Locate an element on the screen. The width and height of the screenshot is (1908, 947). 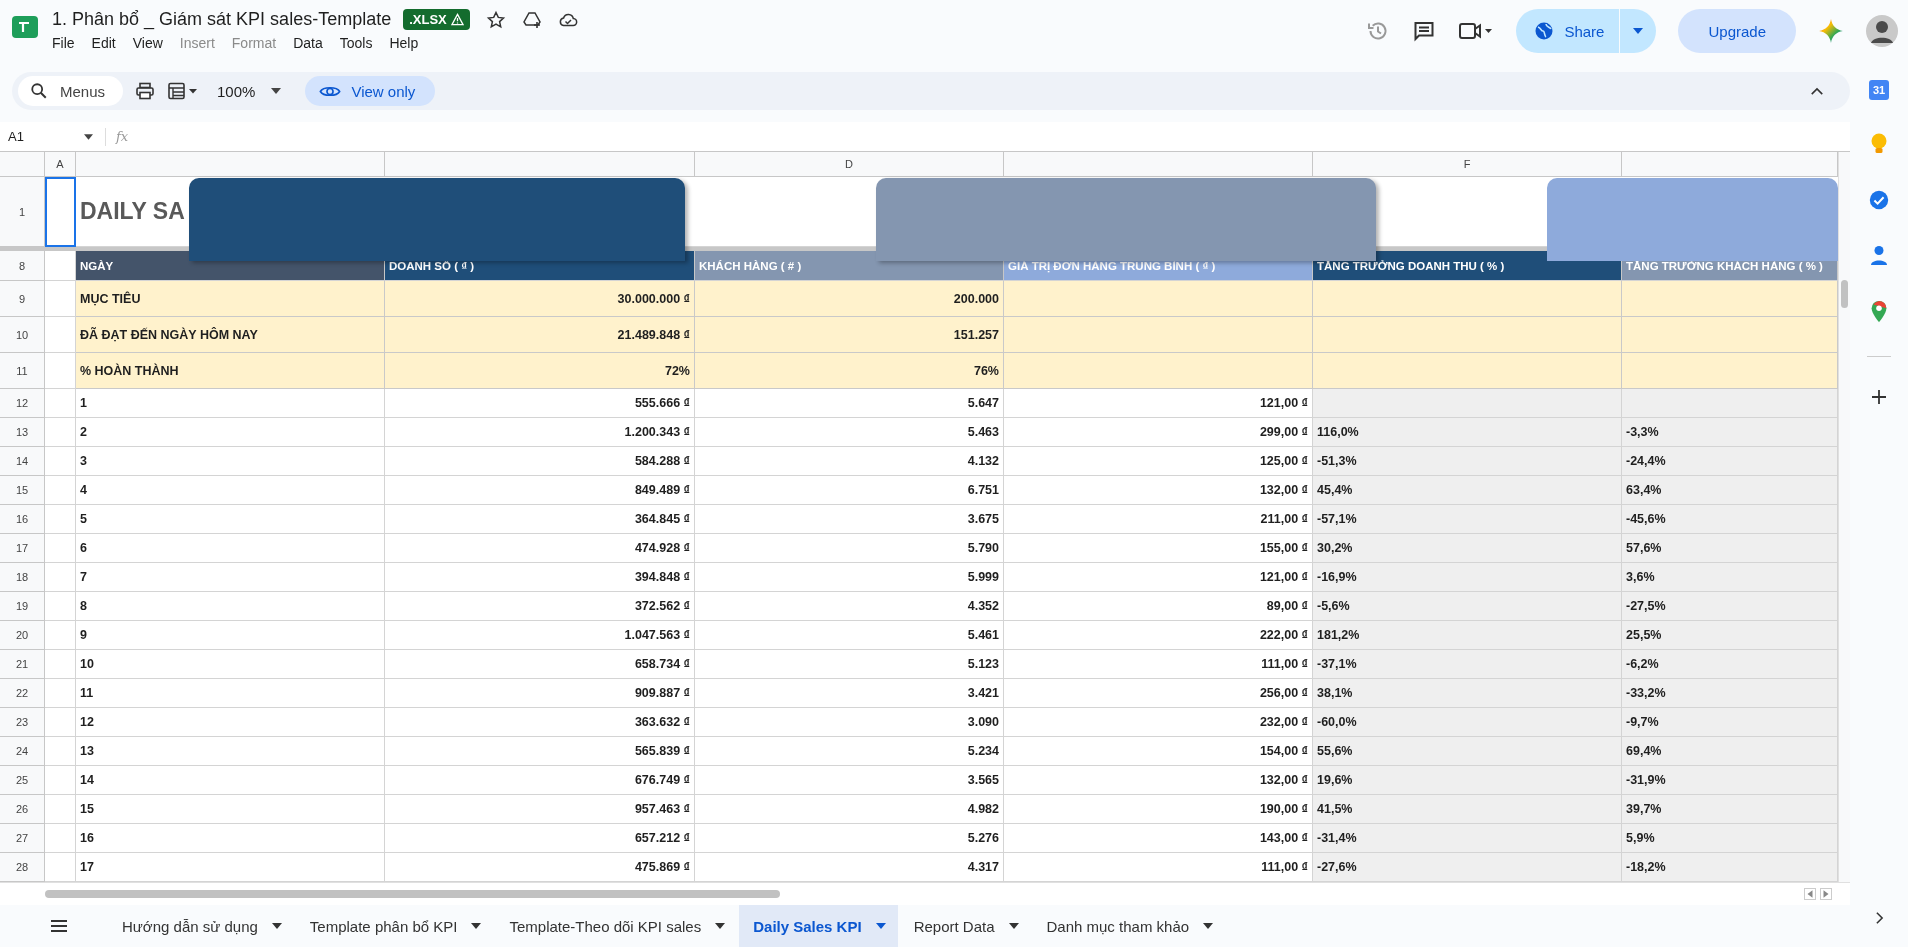
row-number: 19 is located at coordinates (22, 606).